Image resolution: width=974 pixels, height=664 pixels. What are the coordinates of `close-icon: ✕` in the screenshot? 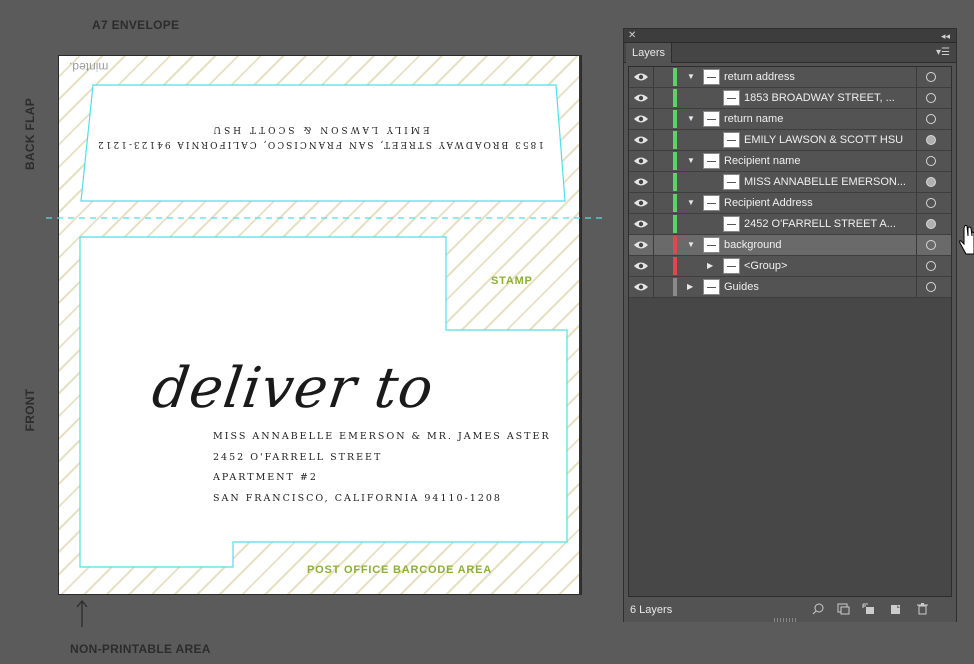 It's located at (632, 36).